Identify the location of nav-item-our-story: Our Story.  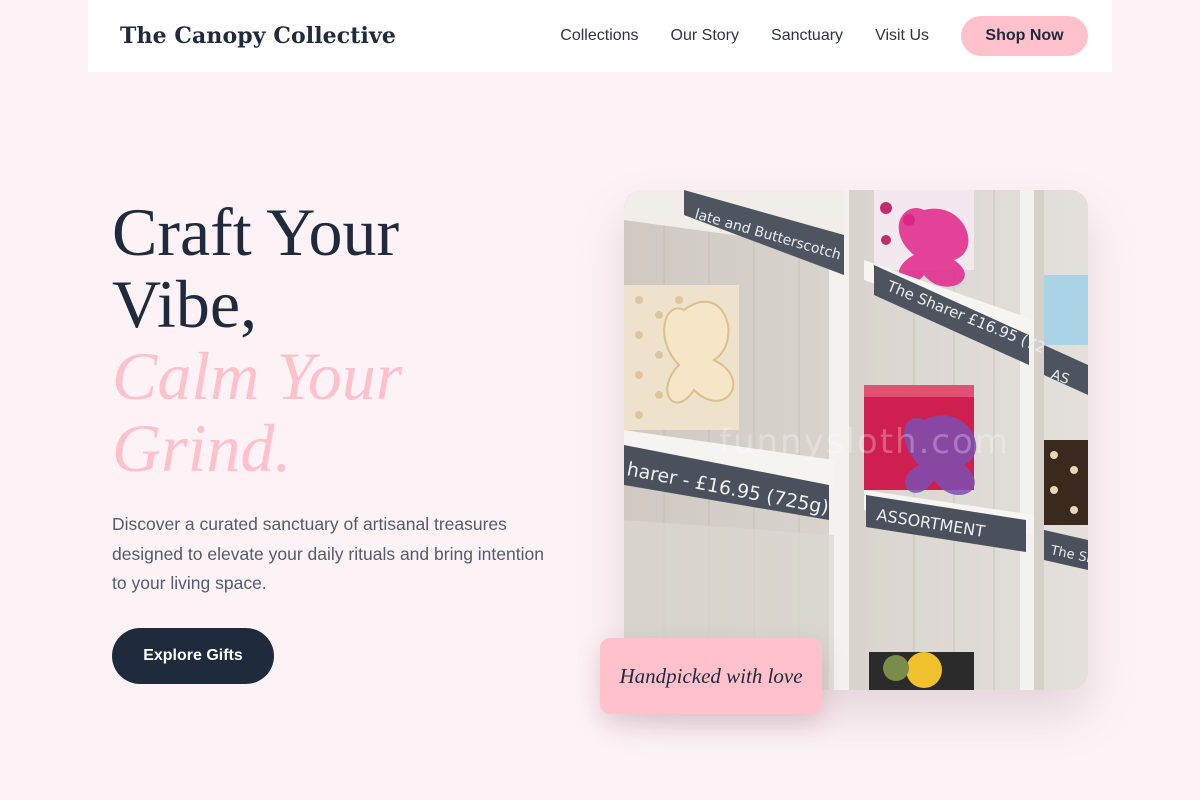
(705, 36).